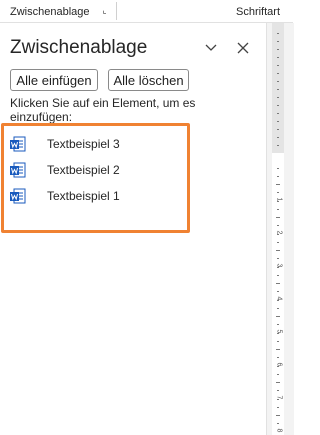  What do you see at coordinates (280, 229) in the screenshot?
I see `vertical-ruler: 1 2 3 4 5 6 7 8` at bounding box center [280, 229].